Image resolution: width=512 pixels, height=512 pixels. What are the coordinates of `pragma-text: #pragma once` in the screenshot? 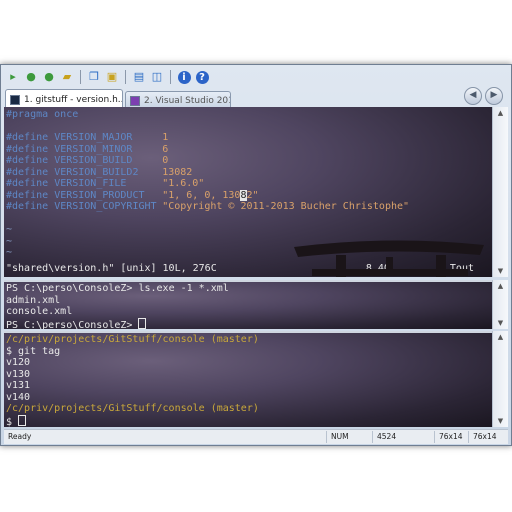 It's located at (42, 114).